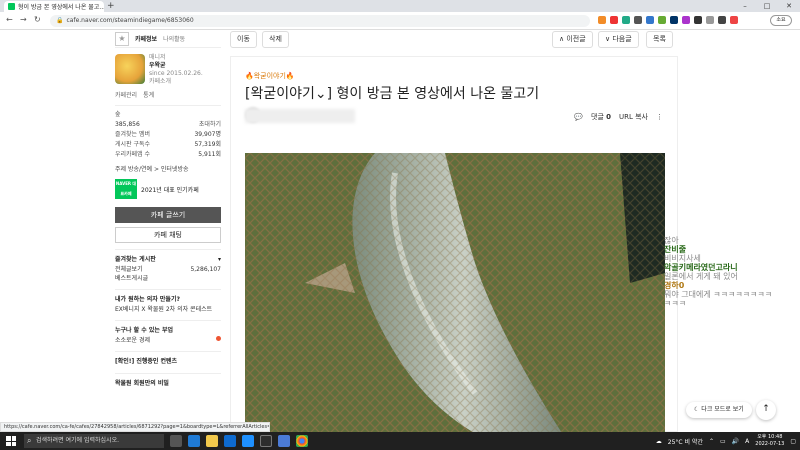  What do you see at coordinates (176, 66) in the screenshot?
I see `manager-name: 우왁굳` at bounding box center [176, 66].